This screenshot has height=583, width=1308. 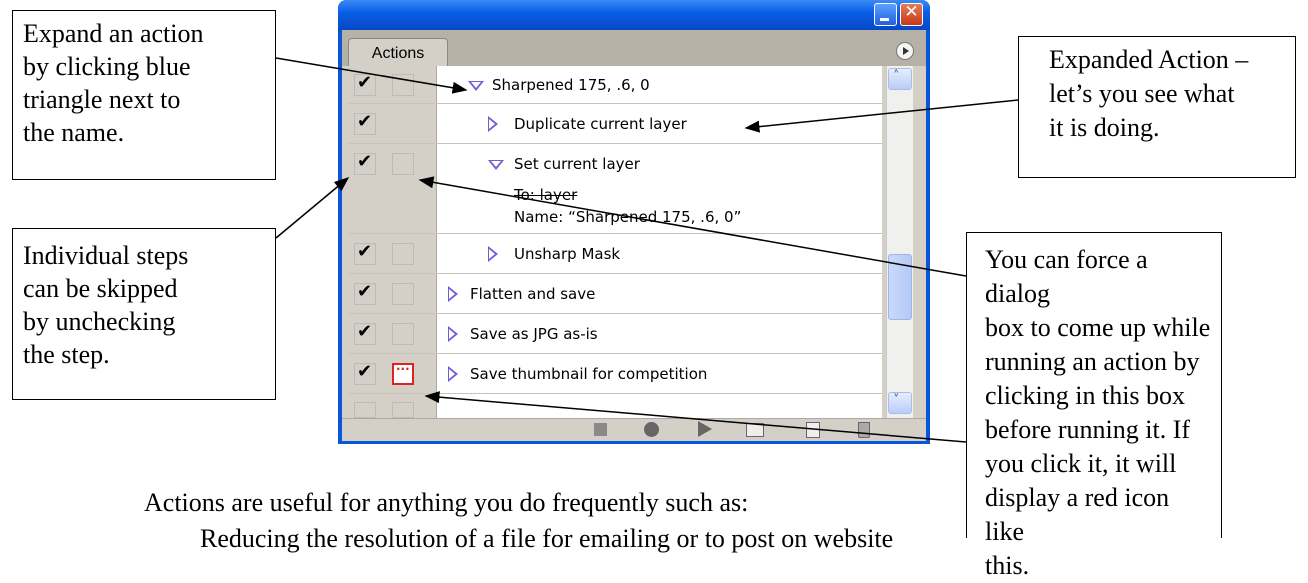 I want to click on arrow-expanded, so click(x=881, y=116).